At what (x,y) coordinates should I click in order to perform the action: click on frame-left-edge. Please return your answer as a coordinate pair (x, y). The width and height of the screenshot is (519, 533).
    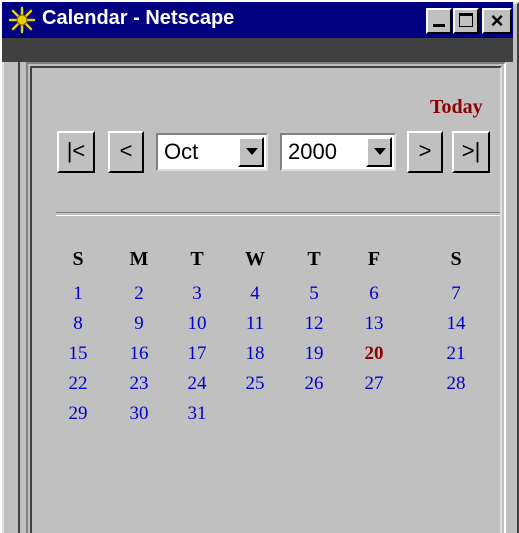
    Looking at the image, I should click on (22, 297).